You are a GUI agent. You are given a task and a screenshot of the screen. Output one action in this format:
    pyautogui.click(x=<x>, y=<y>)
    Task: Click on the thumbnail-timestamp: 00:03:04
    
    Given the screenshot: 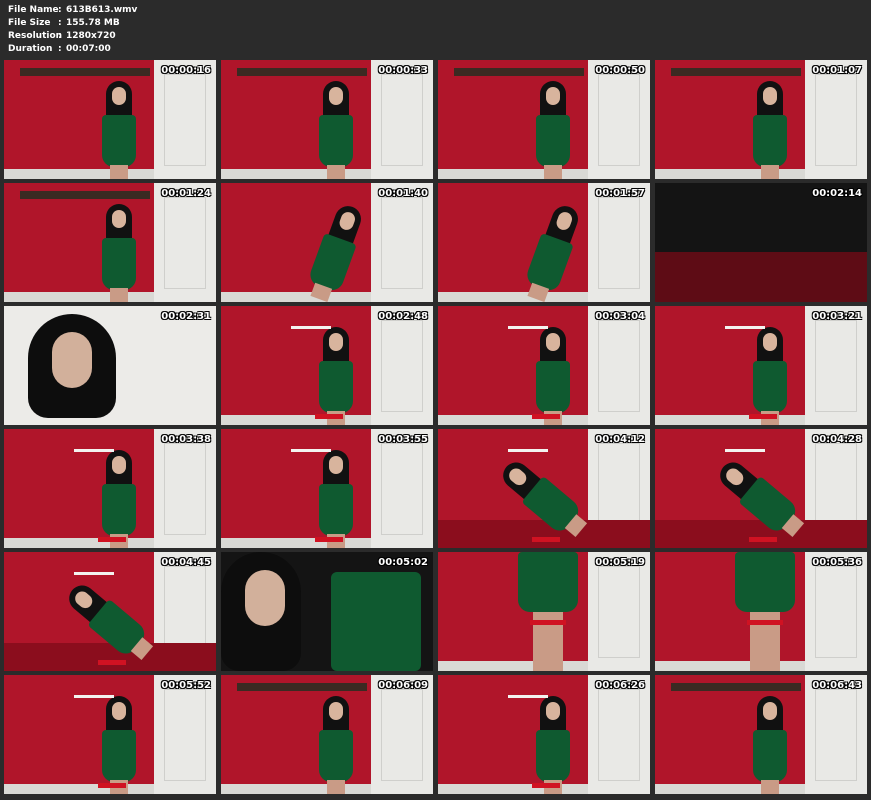 What is the action you would take?
    pyautogui.click(x=620, y=316)
    